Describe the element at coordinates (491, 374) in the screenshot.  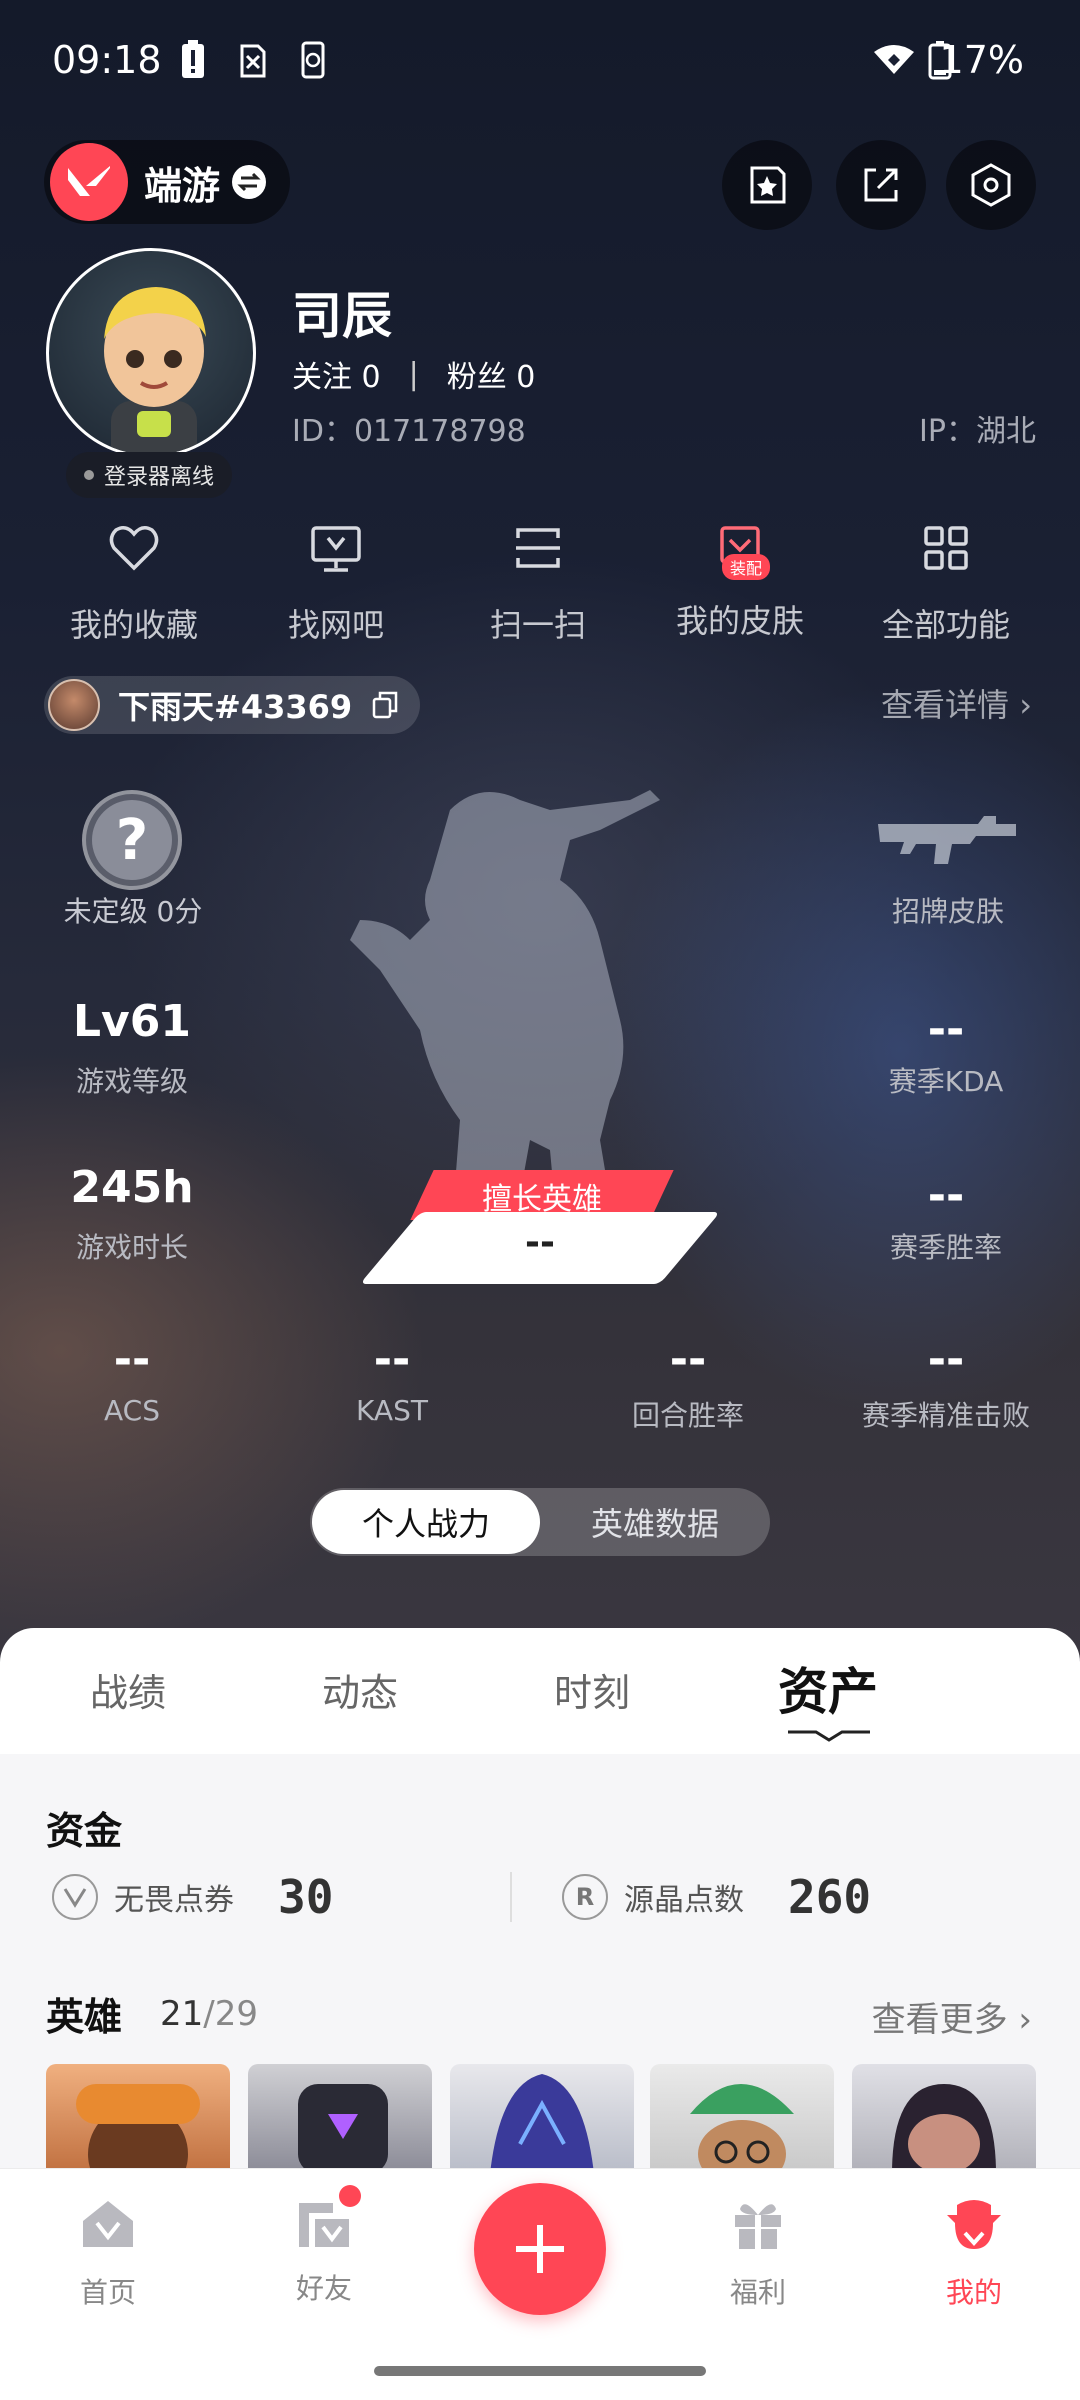
I see `fans-link: 粉丝 0` at that location.